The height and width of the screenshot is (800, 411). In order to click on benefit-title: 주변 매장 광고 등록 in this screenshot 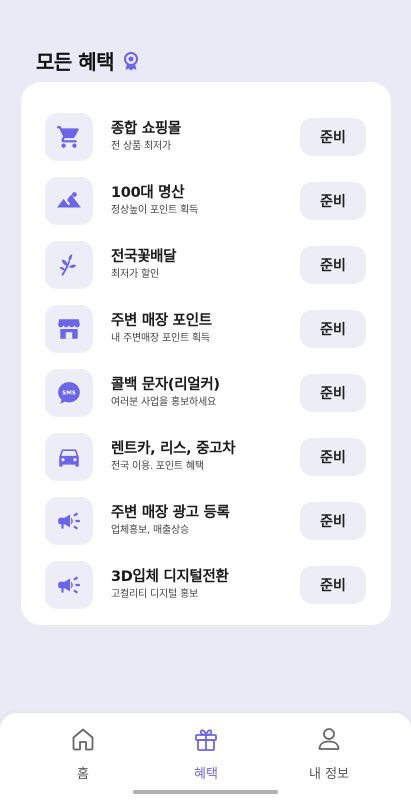, I will do `click(170, 513)`.